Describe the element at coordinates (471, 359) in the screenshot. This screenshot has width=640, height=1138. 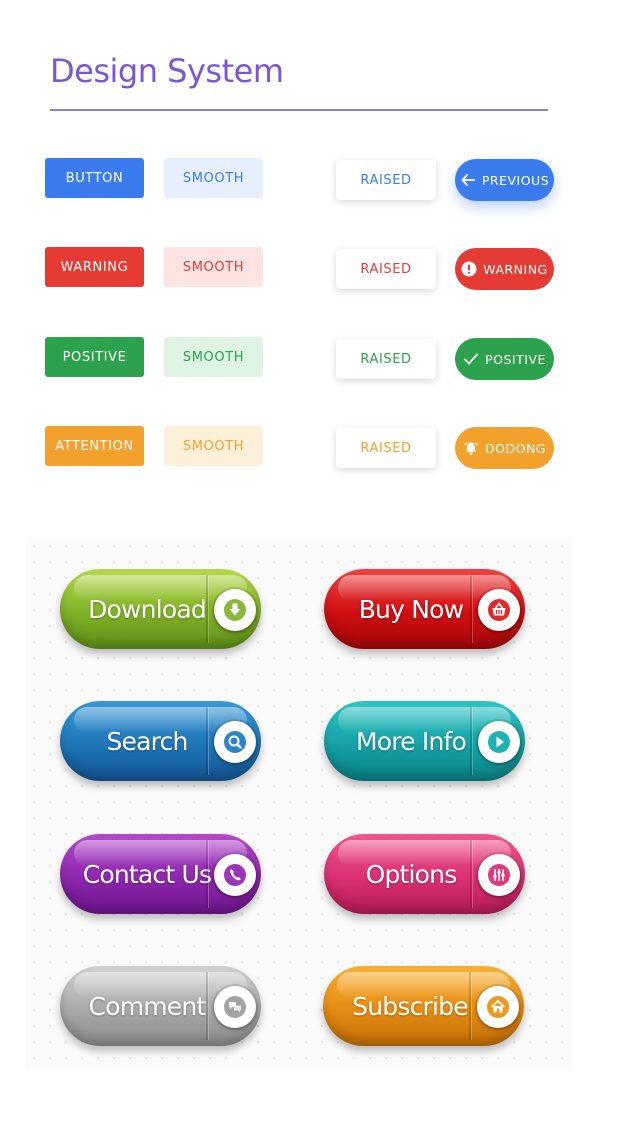
I see `checkmark-icon` at that location.